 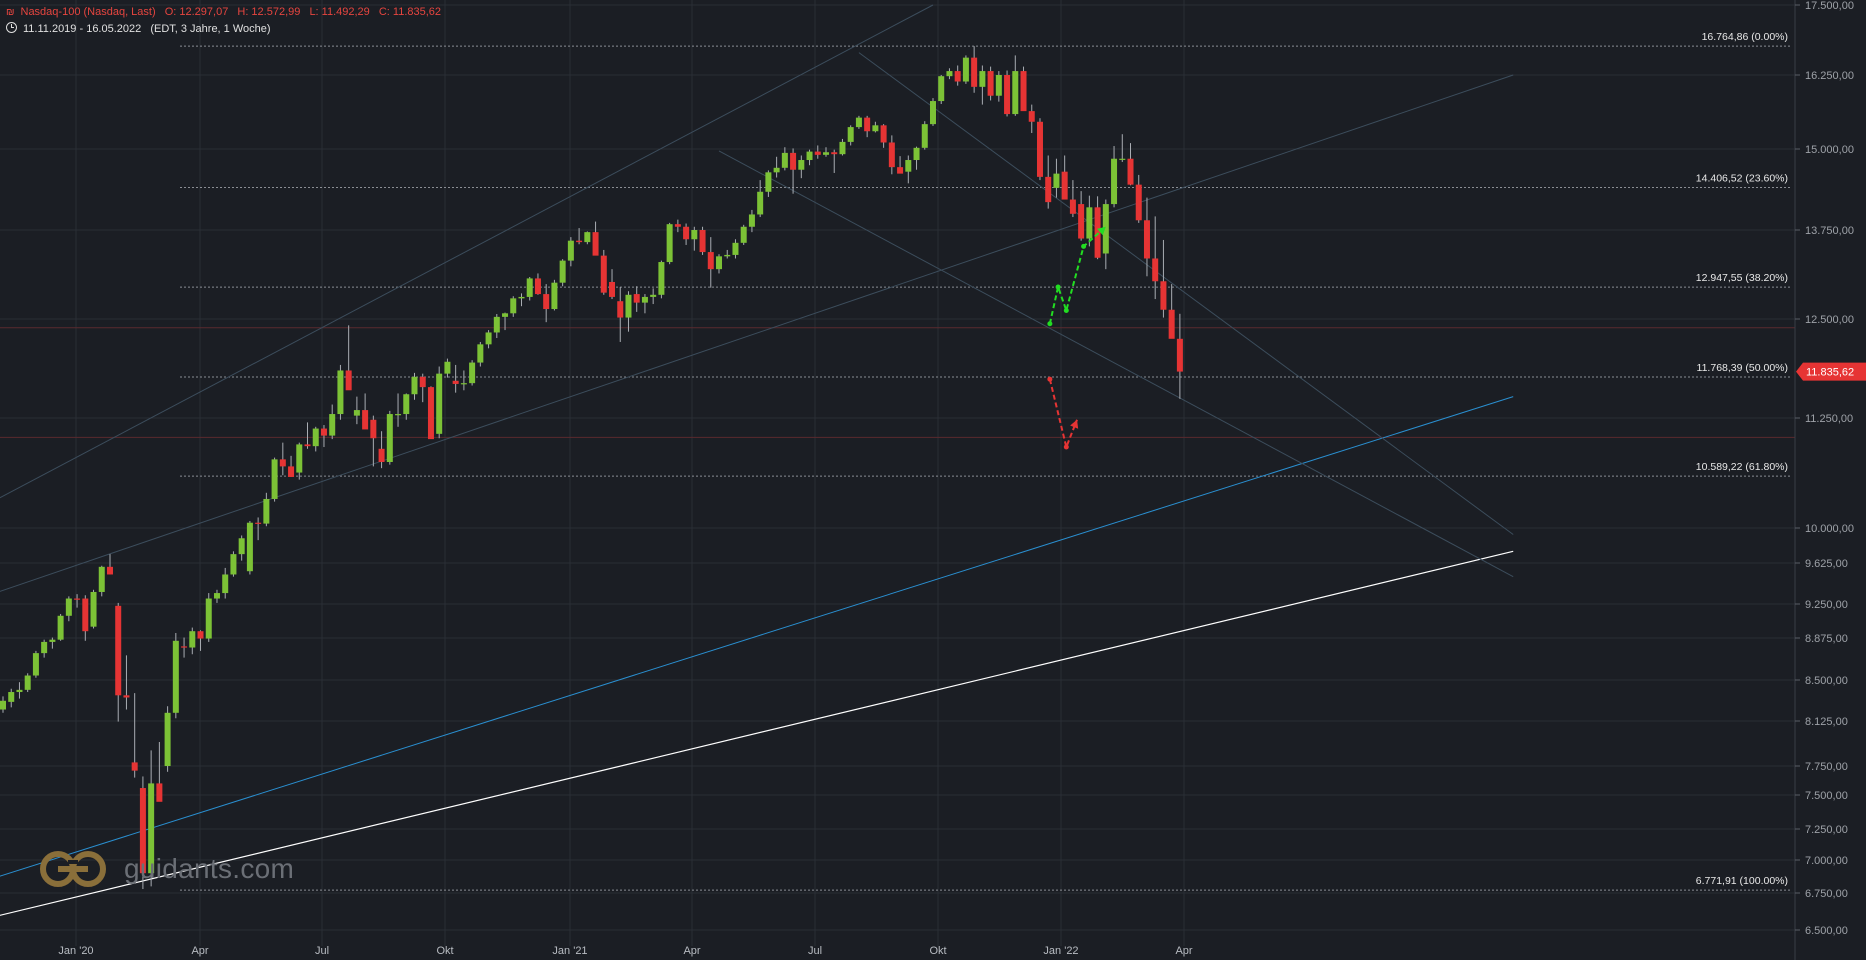 What do you see at coordinates (1060, 951) in the screenshot?
I see `time-axis-label: Jan '22` at bounding box center [1060, 951].